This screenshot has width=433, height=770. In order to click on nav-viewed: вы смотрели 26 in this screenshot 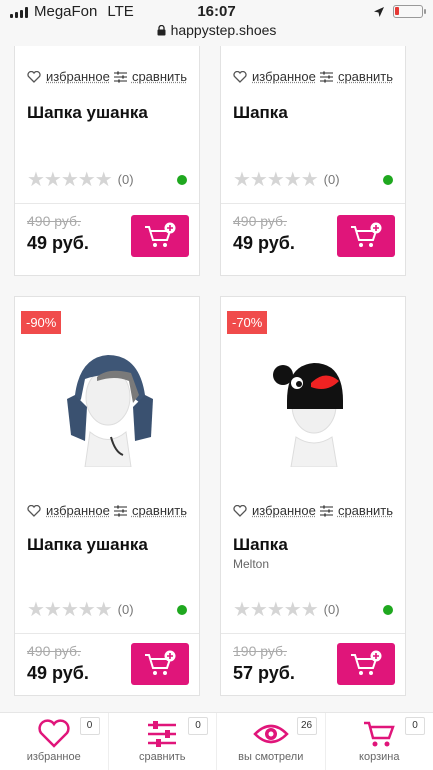, I will do `click(271, 741)`.